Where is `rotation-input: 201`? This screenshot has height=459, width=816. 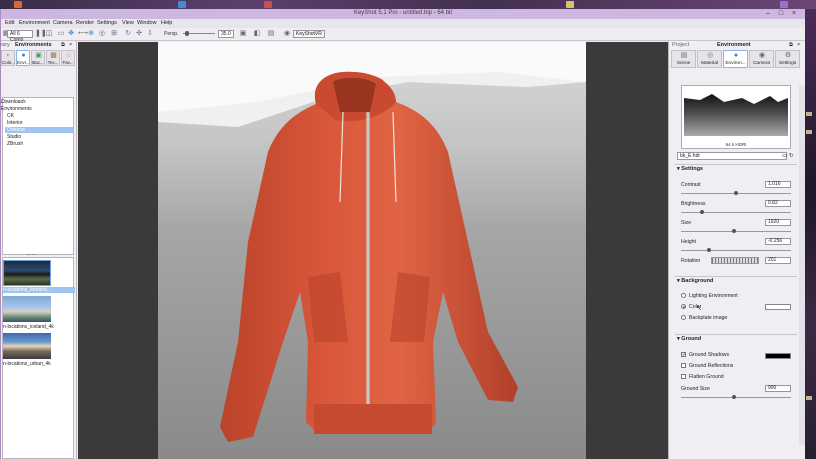
rotation-input: 201 is located at coordinates (778, 260).